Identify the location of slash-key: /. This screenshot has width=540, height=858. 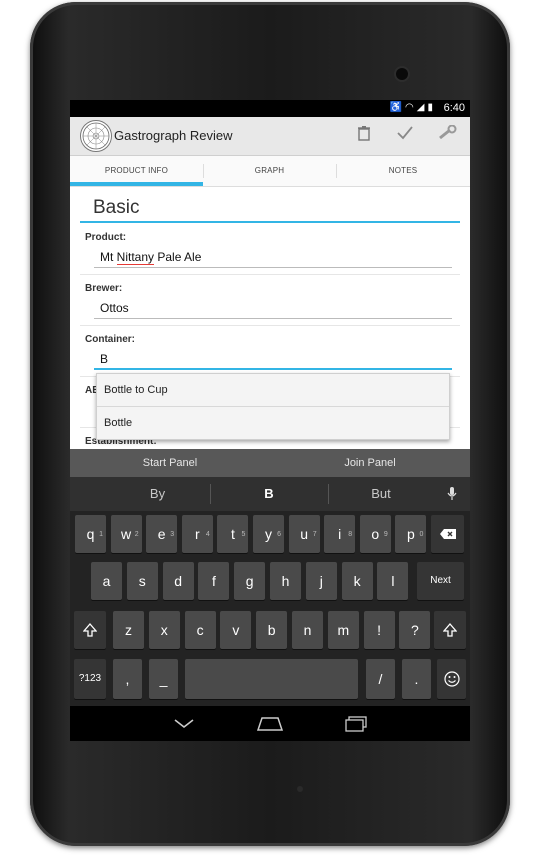
(380, 679).